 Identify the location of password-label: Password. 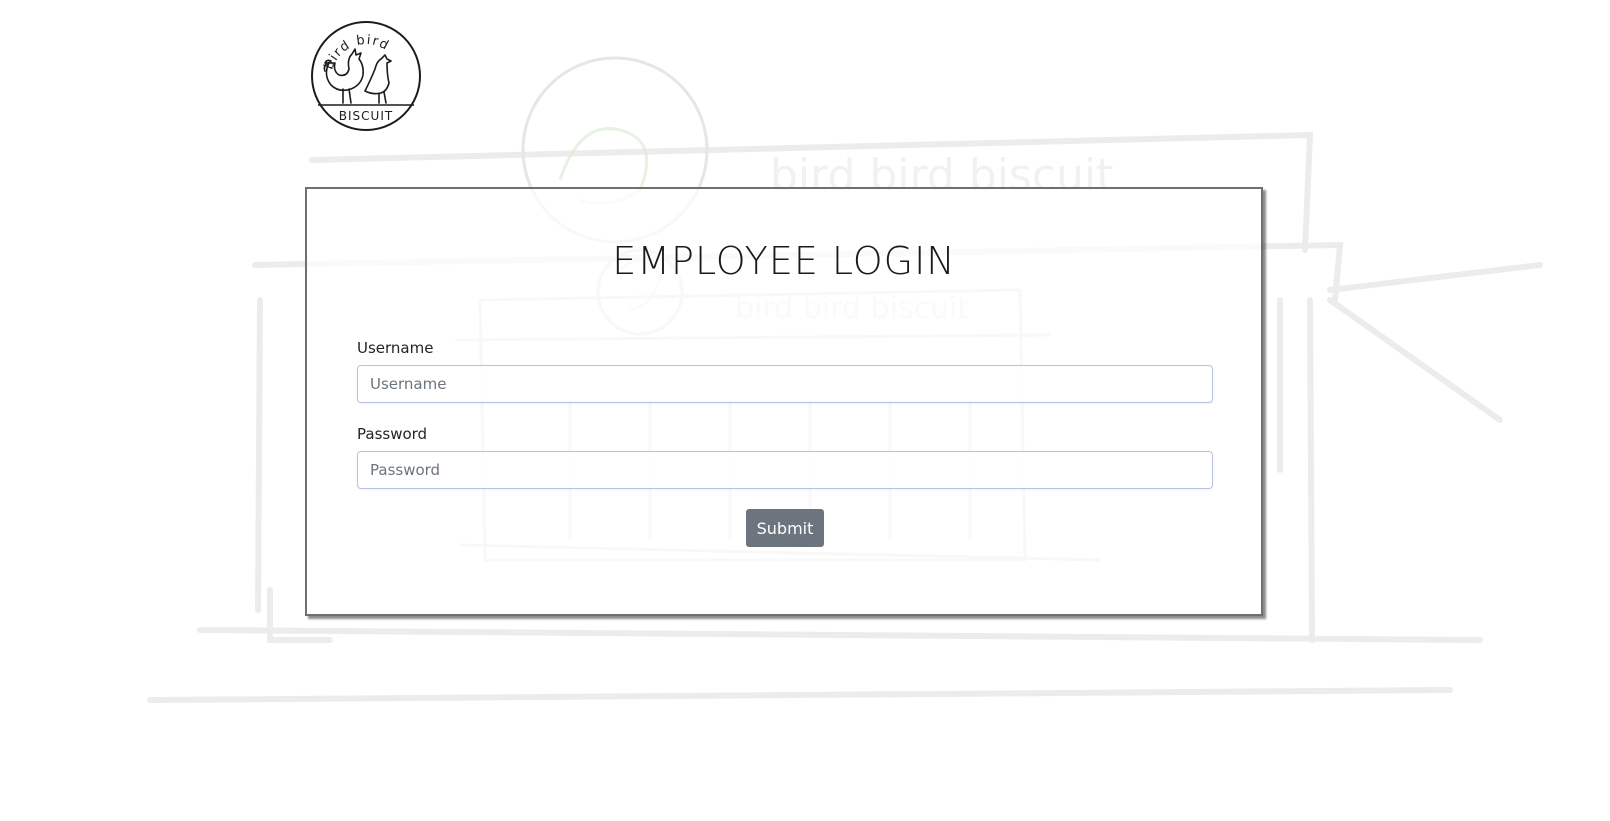
(392, 434).